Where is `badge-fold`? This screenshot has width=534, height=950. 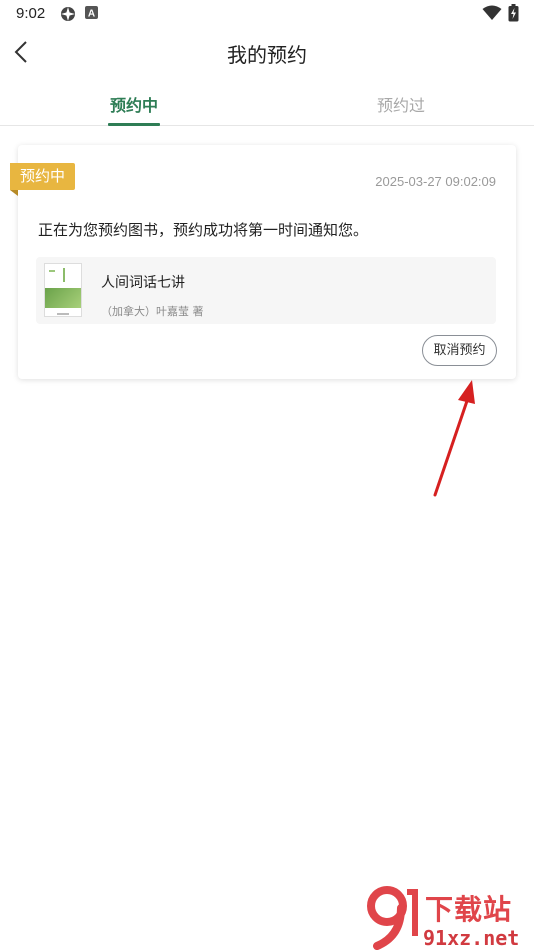
badge-fold is located at coordinates (14, 193).